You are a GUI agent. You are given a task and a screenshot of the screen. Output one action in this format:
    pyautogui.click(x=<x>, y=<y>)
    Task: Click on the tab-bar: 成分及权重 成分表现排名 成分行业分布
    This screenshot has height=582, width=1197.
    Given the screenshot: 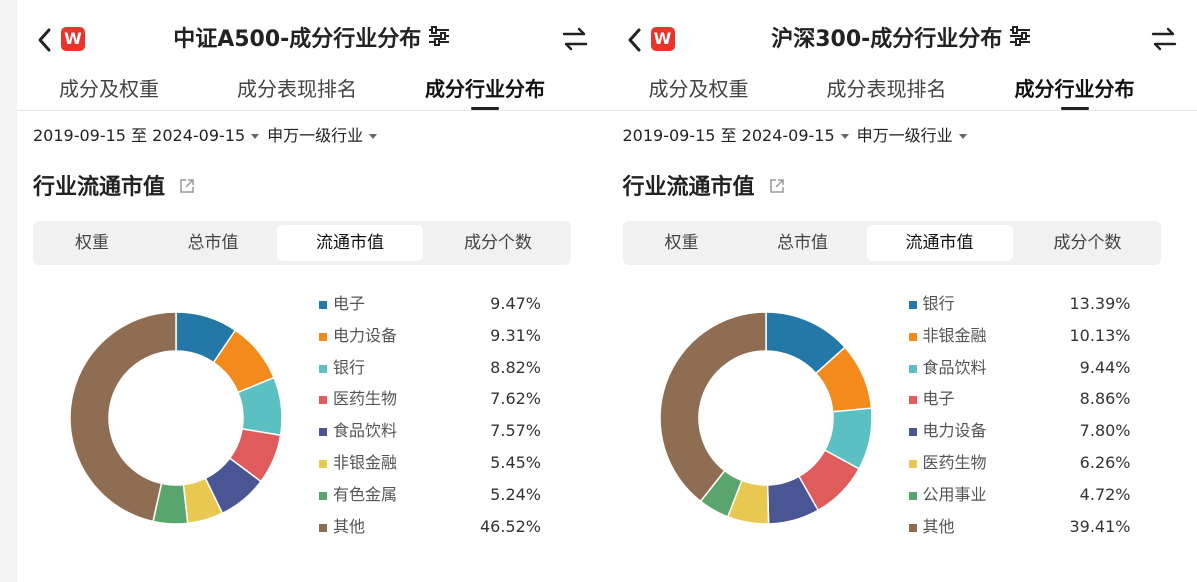 What is the action you would take?
    pyautogui.click(x=312, y=92)
    